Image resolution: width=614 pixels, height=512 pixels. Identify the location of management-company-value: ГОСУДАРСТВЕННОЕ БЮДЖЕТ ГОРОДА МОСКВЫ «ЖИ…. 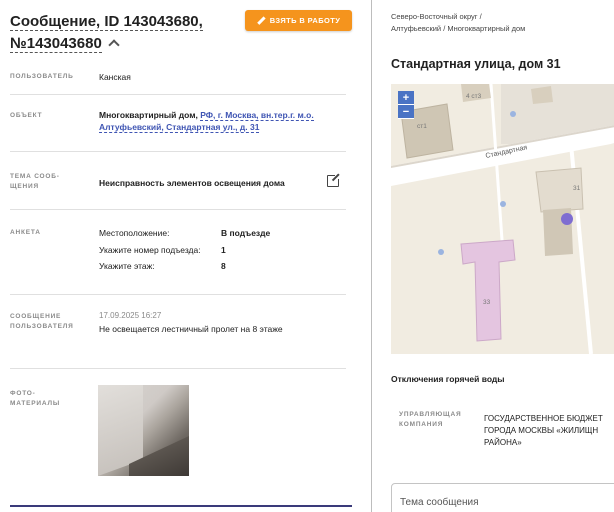
(543, 430).